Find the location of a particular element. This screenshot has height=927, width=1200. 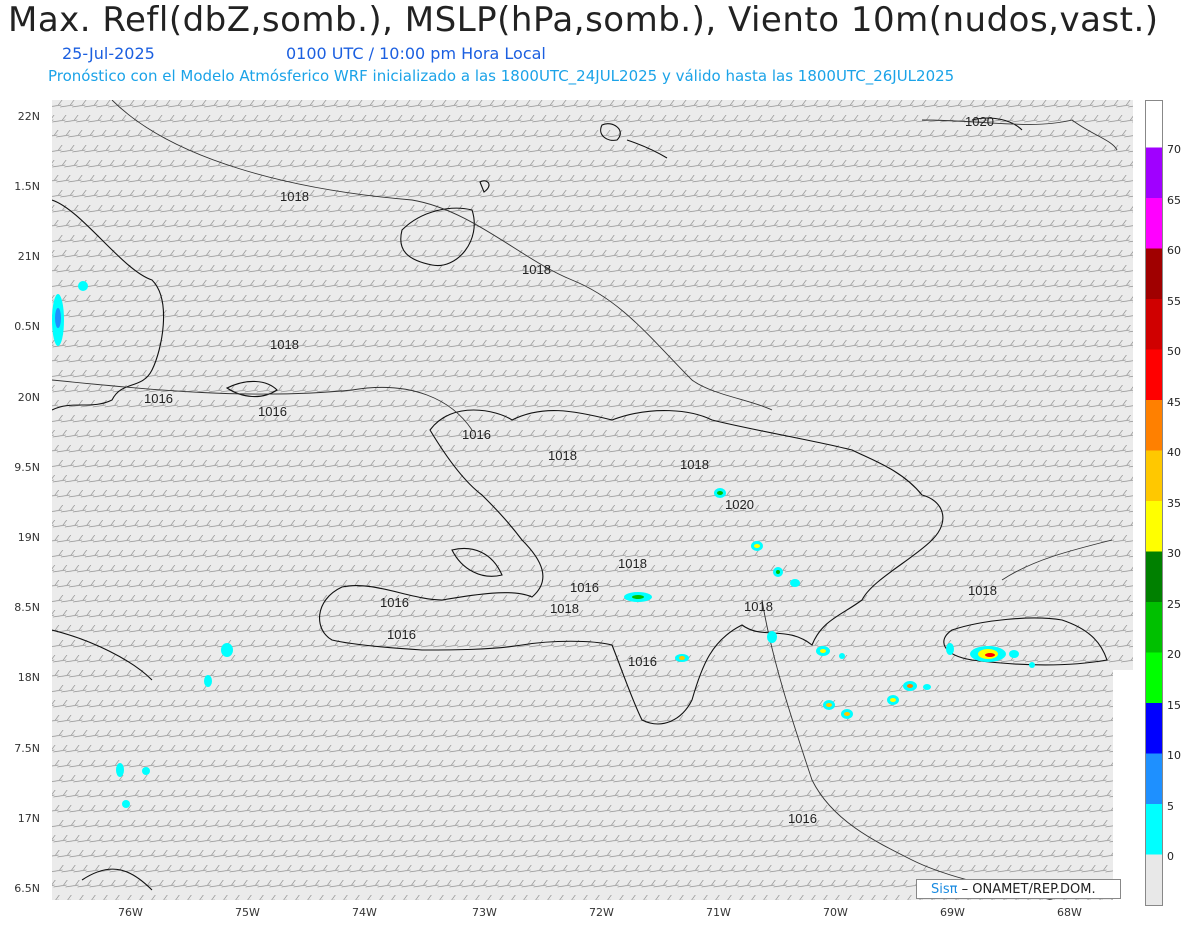

lat-label: 17N is located at coordinates (28, 818).